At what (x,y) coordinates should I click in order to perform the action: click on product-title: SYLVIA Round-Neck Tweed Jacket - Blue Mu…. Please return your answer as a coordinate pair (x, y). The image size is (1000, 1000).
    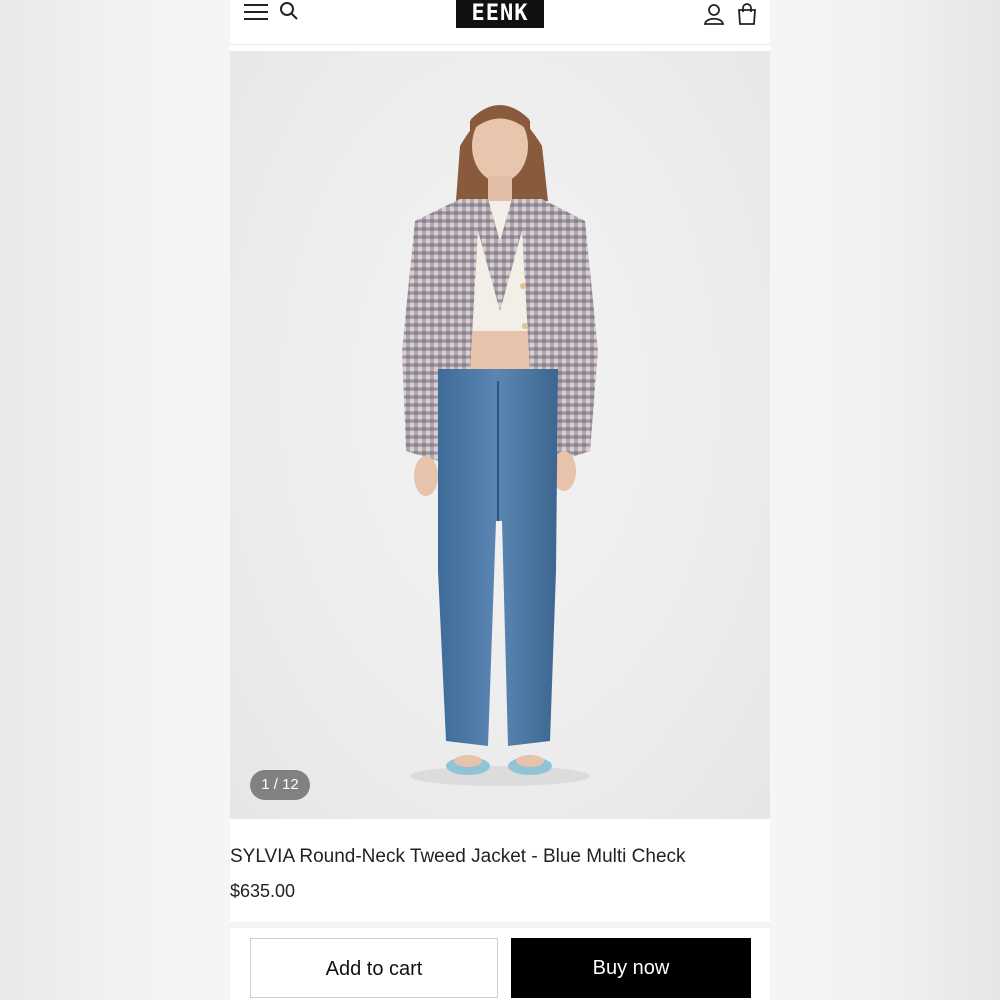
    Looking at the image, I should click on (458, 856).